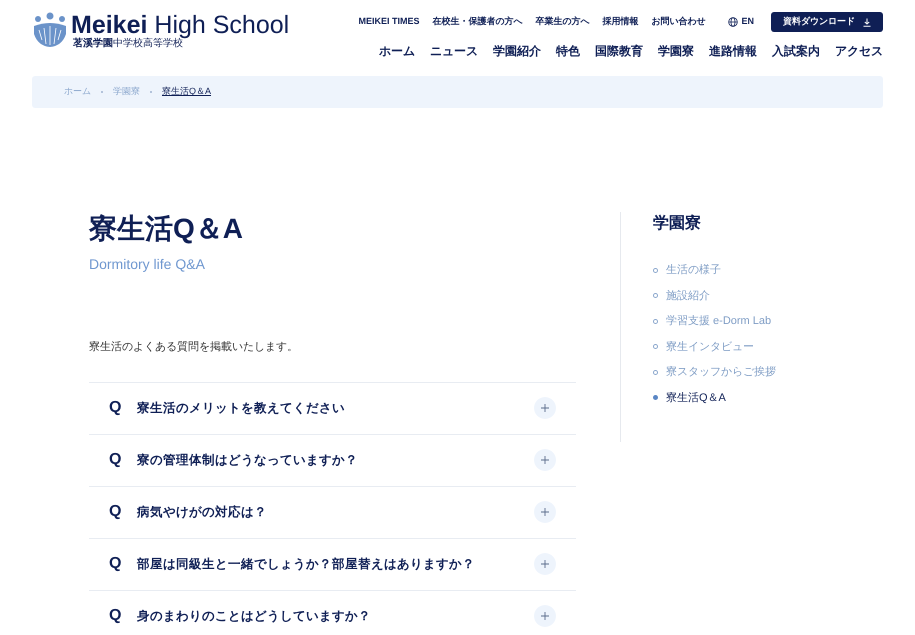 Image resolution: width=915 pixels, height=635 pixels. What do you see at coordinates (306, 564) in the screenshot?
I see `question-text: 部屋は同級生と一緒でしょうか？部屋替えはありますか？` at bounding box center [306, 564].